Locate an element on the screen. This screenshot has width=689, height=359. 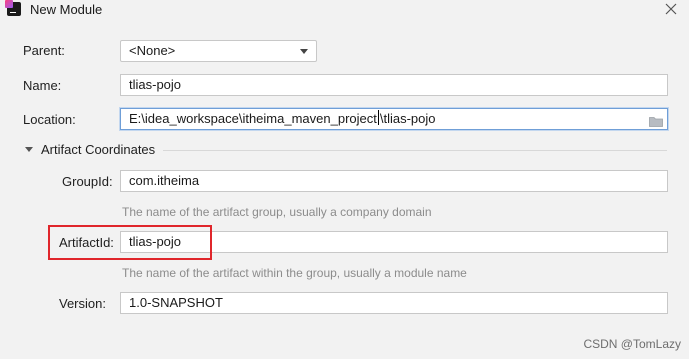
parent-dropdown: <None> is located at coordinates (218, 51).